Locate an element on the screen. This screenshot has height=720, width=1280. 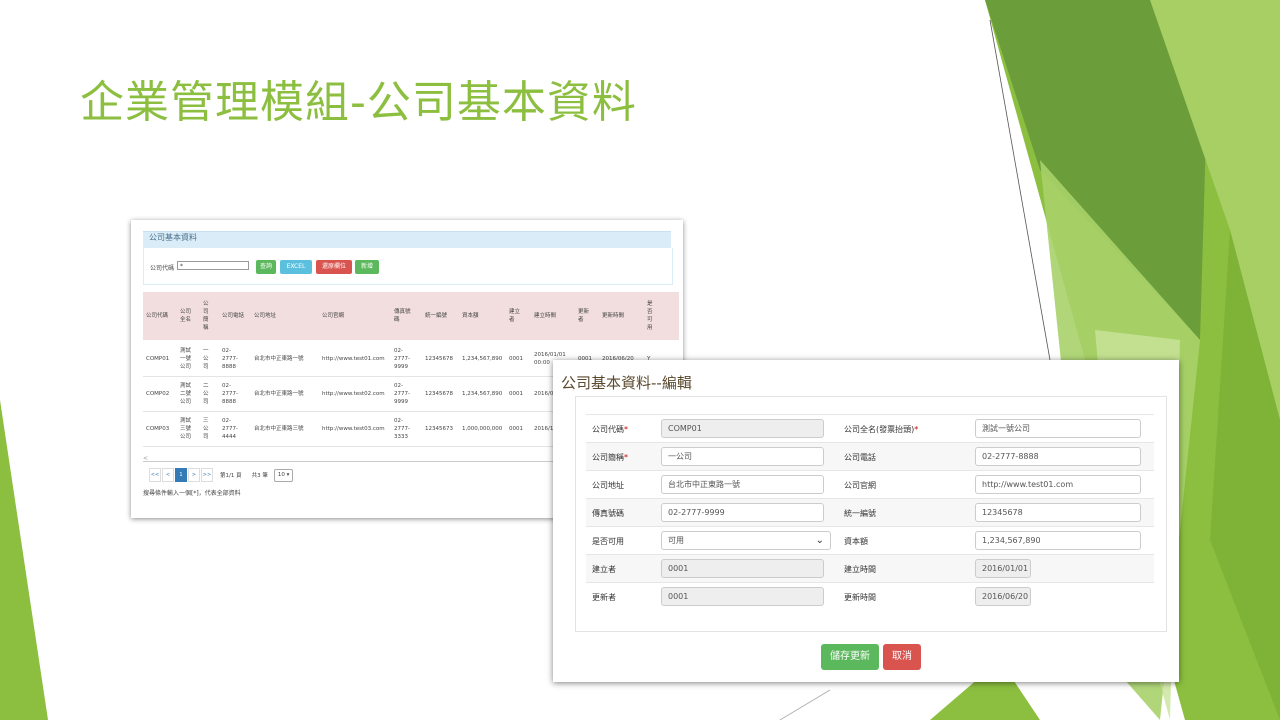
enabled-select: 可用 ⌄ is located at coordinates (746, 540).